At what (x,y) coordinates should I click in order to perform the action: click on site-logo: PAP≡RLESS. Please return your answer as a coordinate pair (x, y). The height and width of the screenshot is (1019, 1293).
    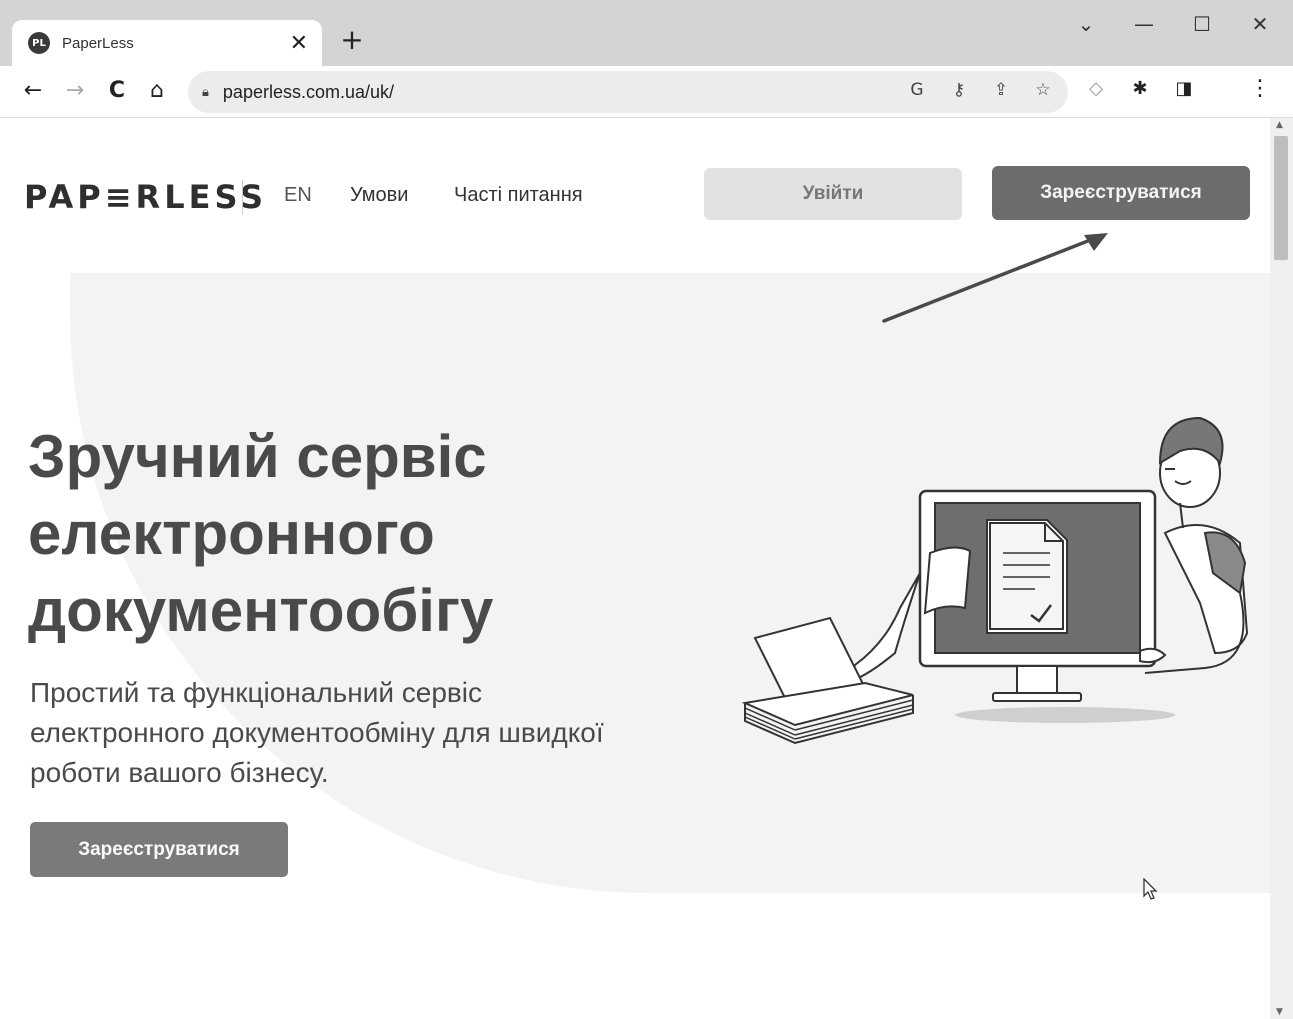
    Looking at the image, I should click on (145, 197).